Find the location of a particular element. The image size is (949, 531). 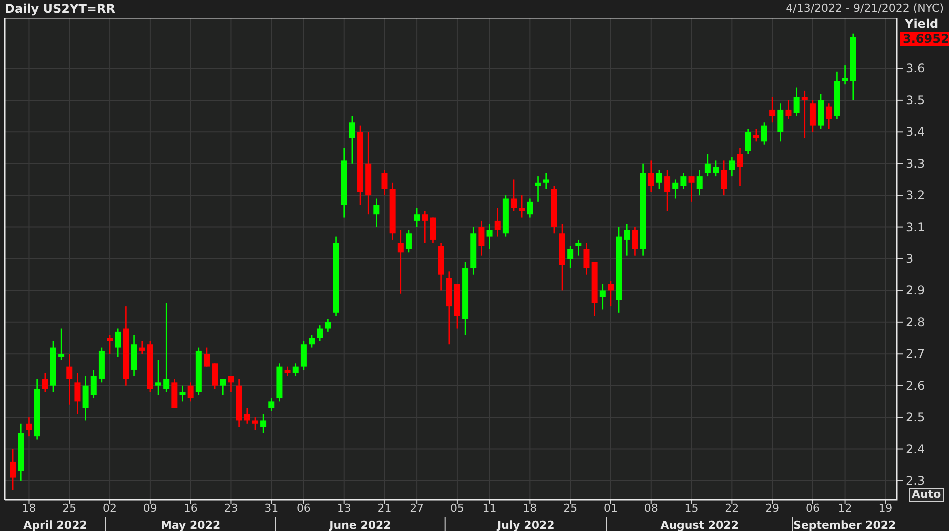

axis-tick-label: 2.9 is located at coordinates (916, 291).